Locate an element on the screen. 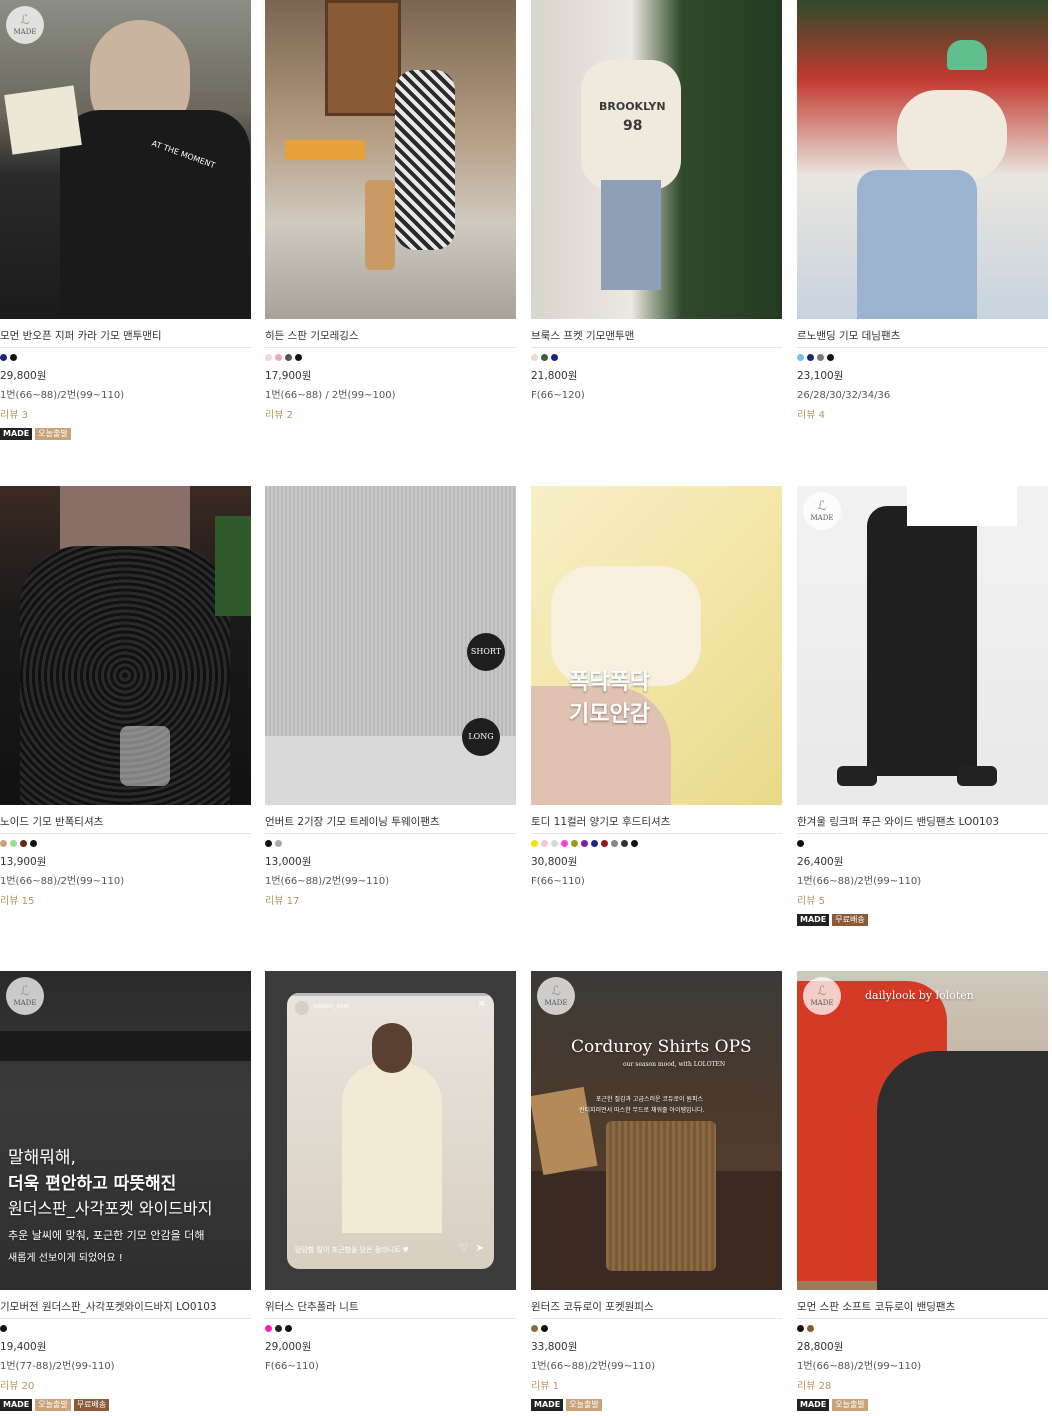 This screenshot has width=1052, height=1416. product-name: 기모버전 원더스판_사각포켓와이드바지 LO0103 is located at coordinates (125, 1309).